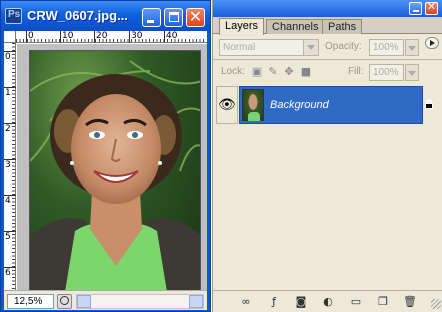 The width and height of the screenshot is (442, 312). I want to click on fill-dropdown, so click(412, 72).